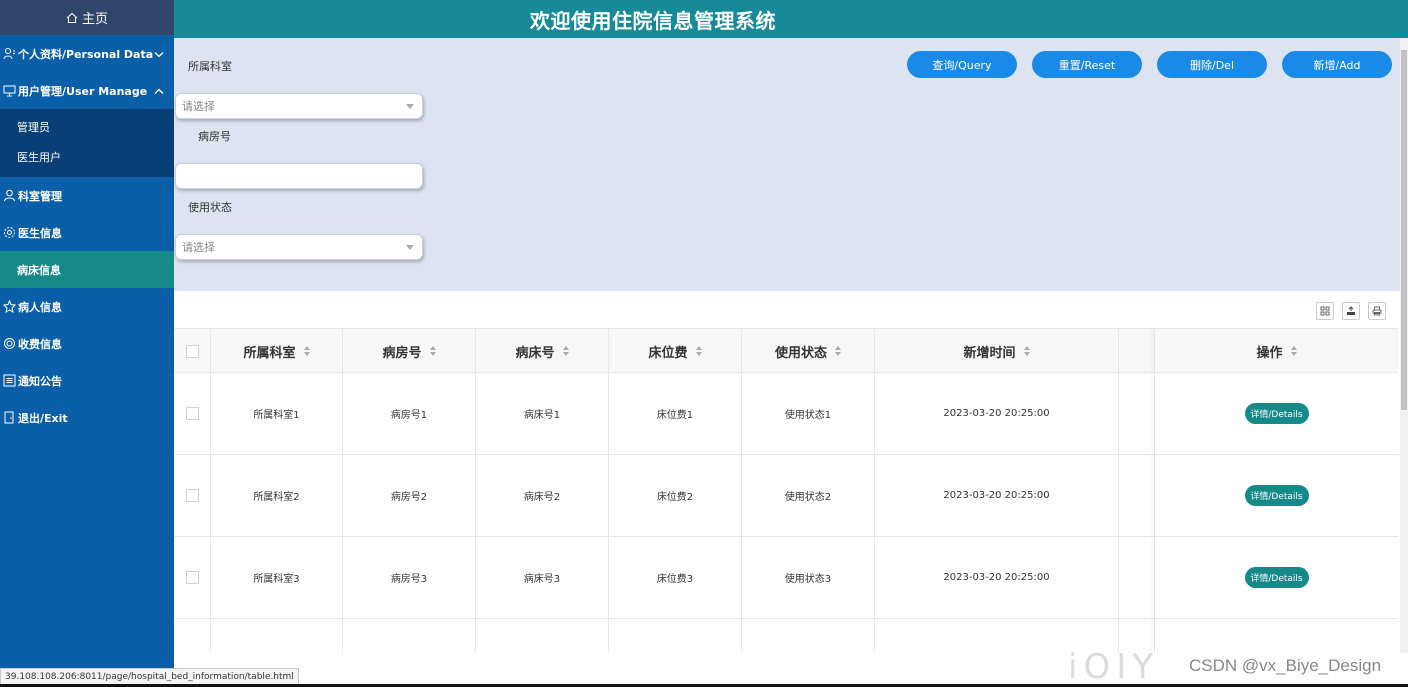 The image size is (1408, 687). I want to click on cell-bed, so click(542, 636).